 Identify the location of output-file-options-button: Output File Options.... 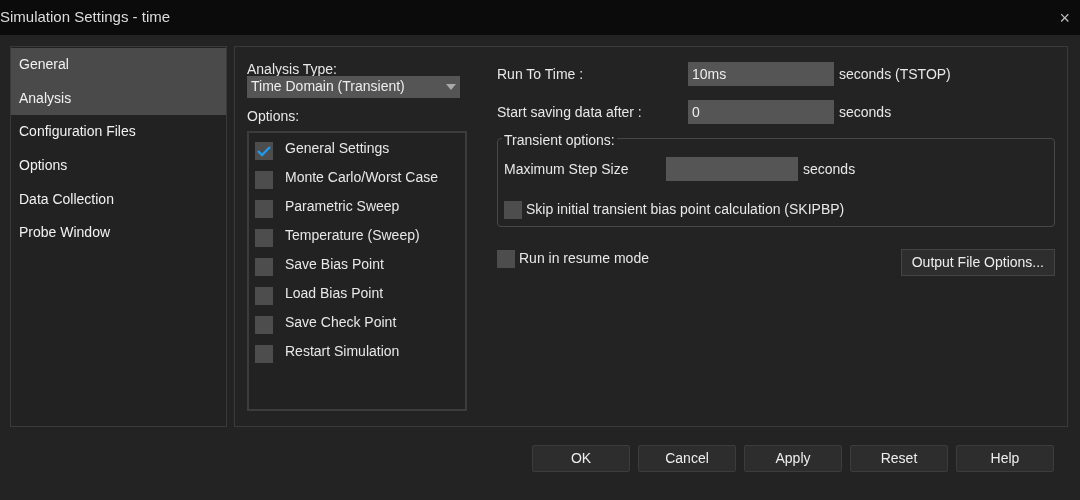
(977, 262).